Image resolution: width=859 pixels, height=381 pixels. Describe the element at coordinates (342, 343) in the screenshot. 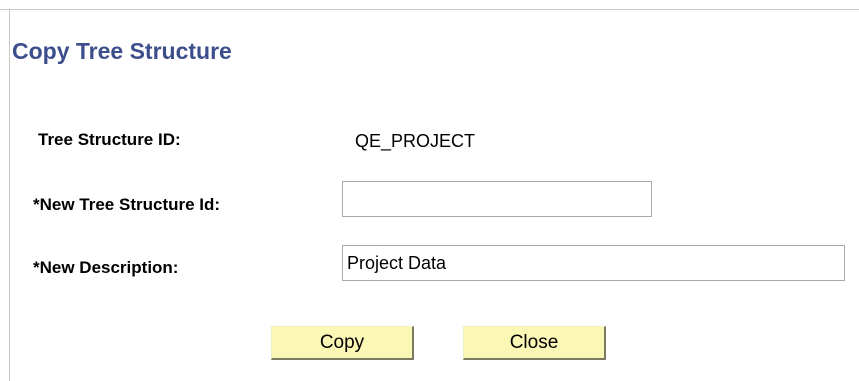

I see `copy-button: Copy` at that location.